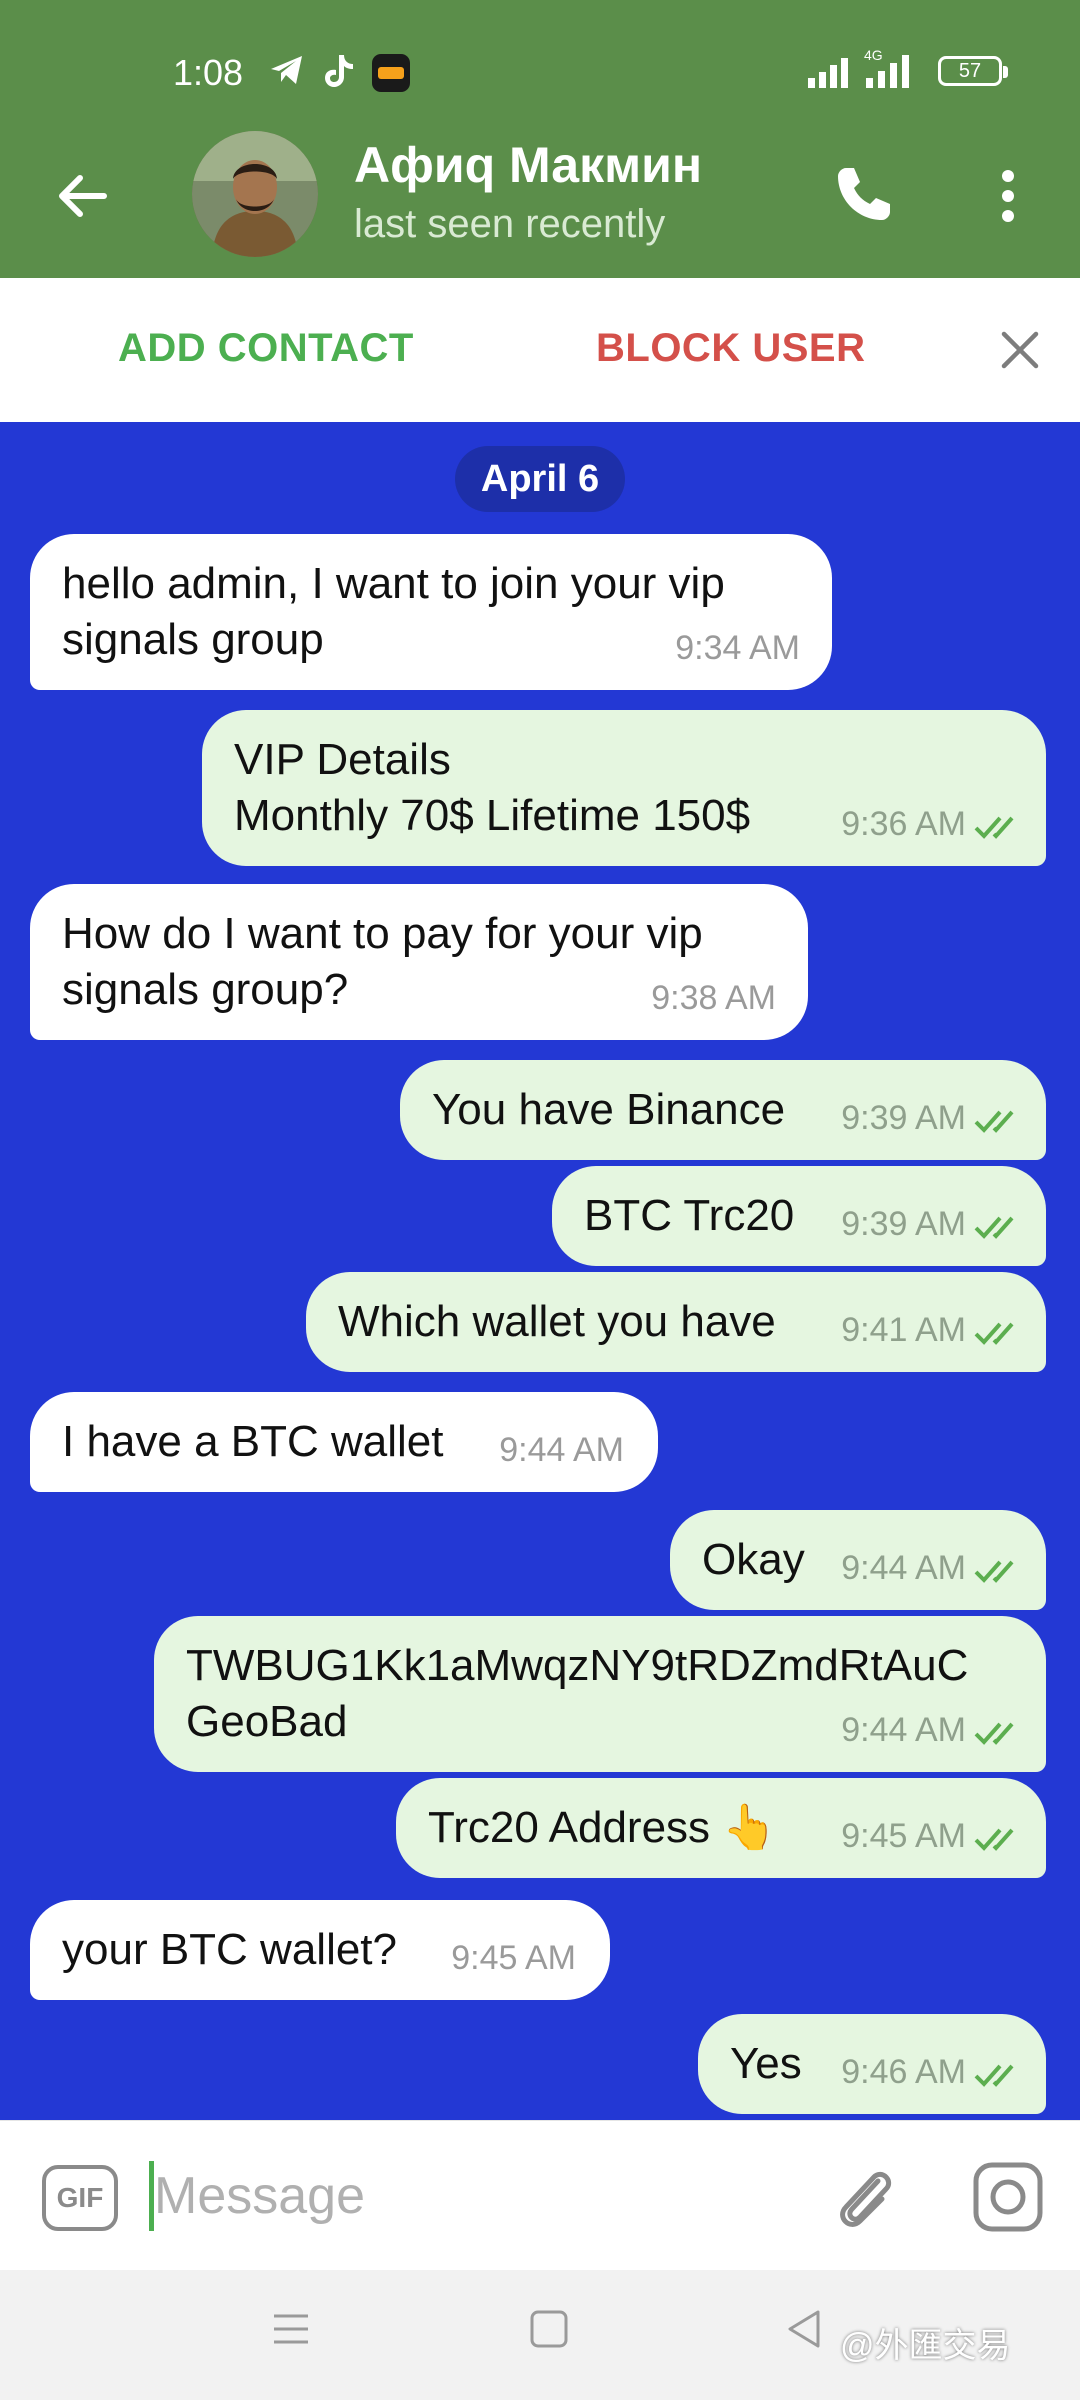  I want to click on gif-button: GIF, so click(80, 2198).